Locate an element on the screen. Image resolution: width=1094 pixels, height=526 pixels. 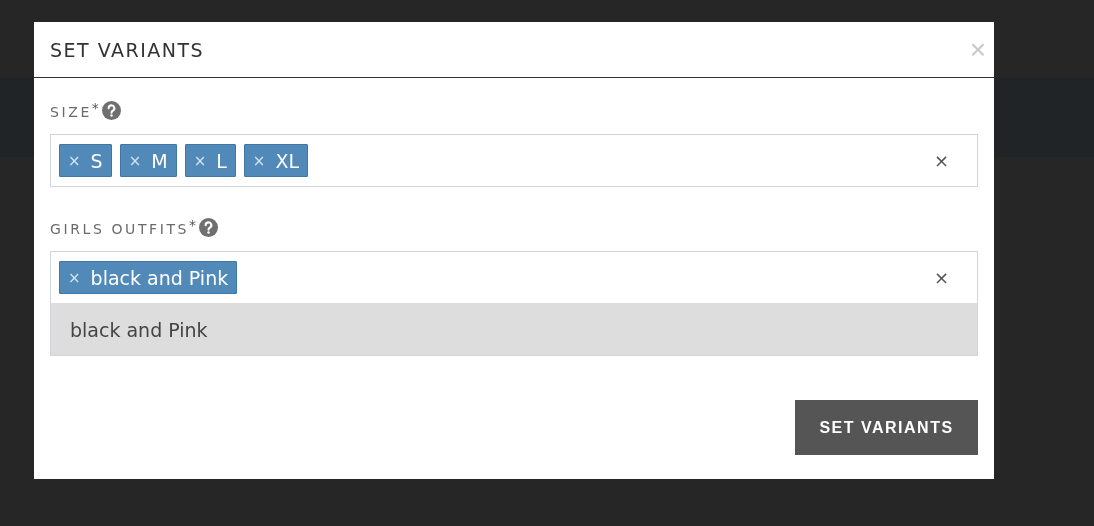
field-label: SIZE is located at coordinates (71, 112).